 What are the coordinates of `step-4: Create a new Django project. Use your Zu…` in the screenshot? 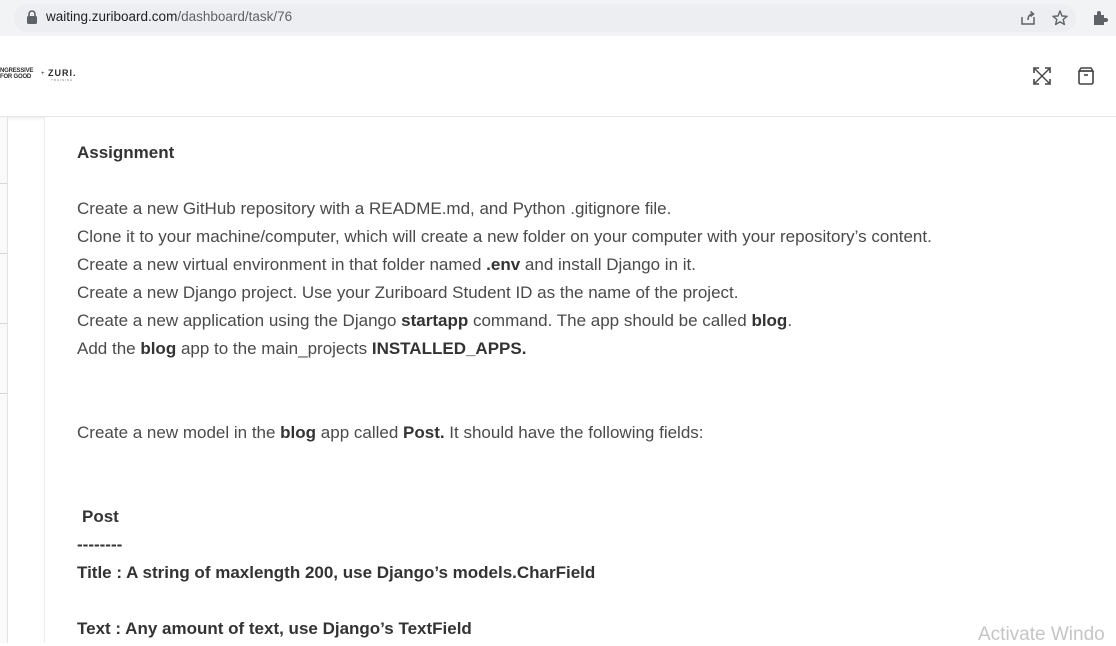 It's located at (408, 292).